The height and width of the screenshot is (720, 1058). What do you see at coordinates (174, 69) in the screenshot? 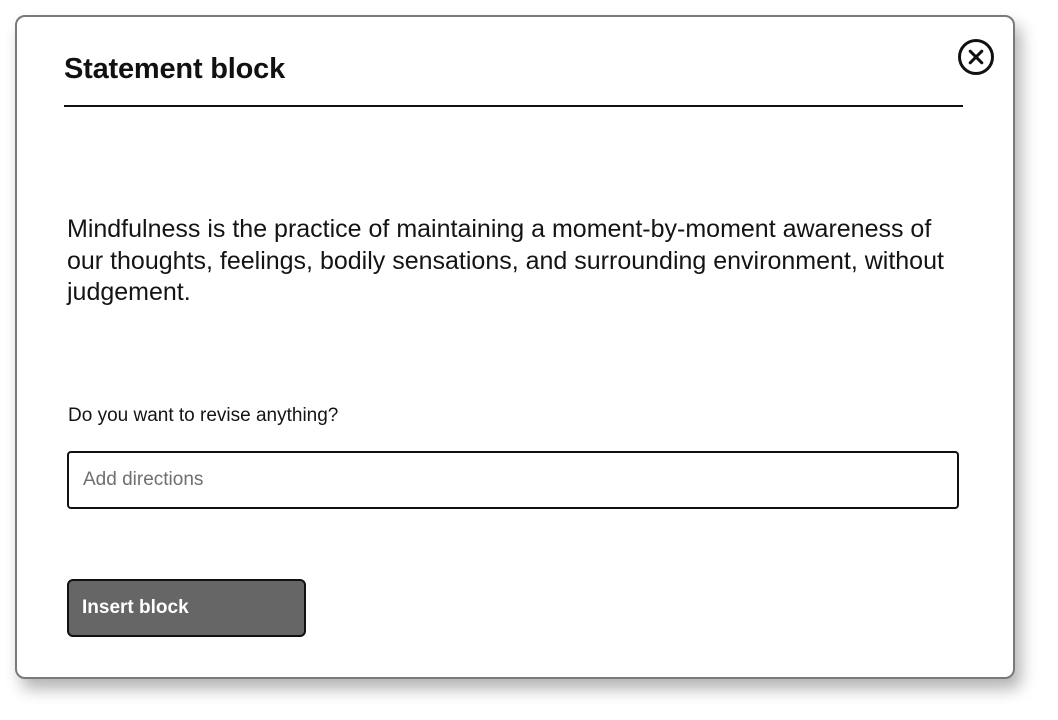
I see `dialog-title: Statement block` at bounding box center [174, 69].